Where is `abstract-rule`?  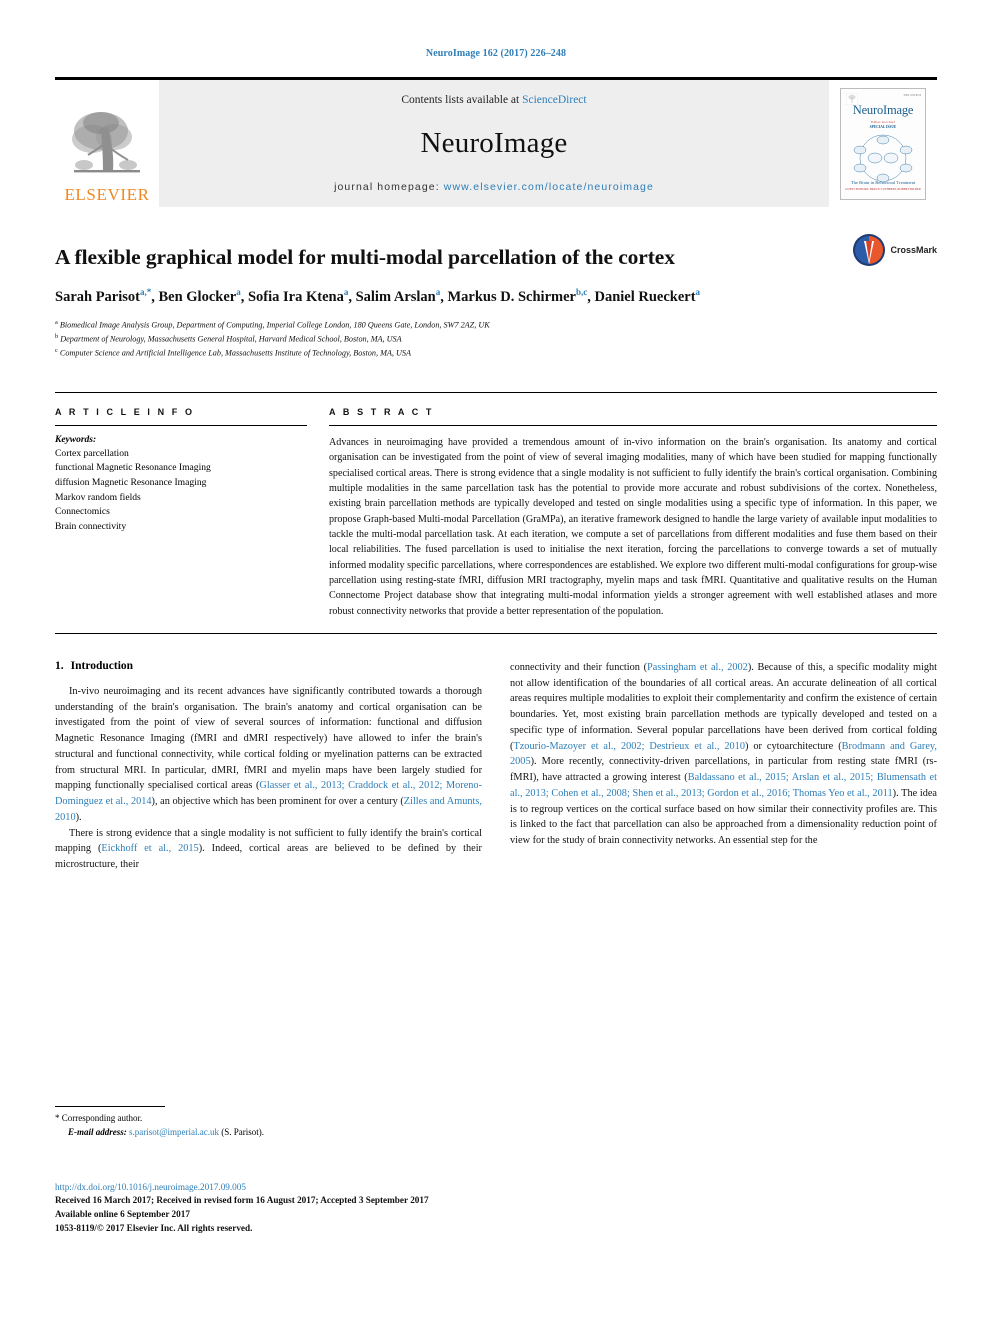
abstract-rule is located at coordinates (633, 425).